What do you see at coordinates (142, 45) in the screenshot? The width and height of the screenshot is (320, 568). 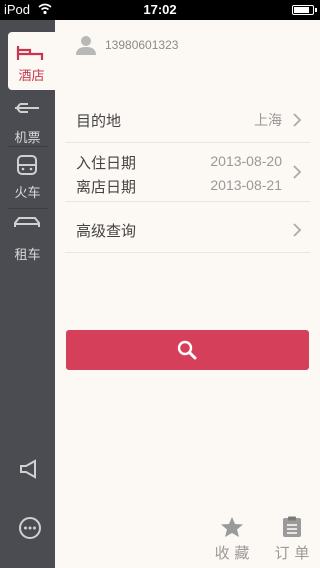 I see `user-phone: 13980601323` at bounding box center [142, 45].